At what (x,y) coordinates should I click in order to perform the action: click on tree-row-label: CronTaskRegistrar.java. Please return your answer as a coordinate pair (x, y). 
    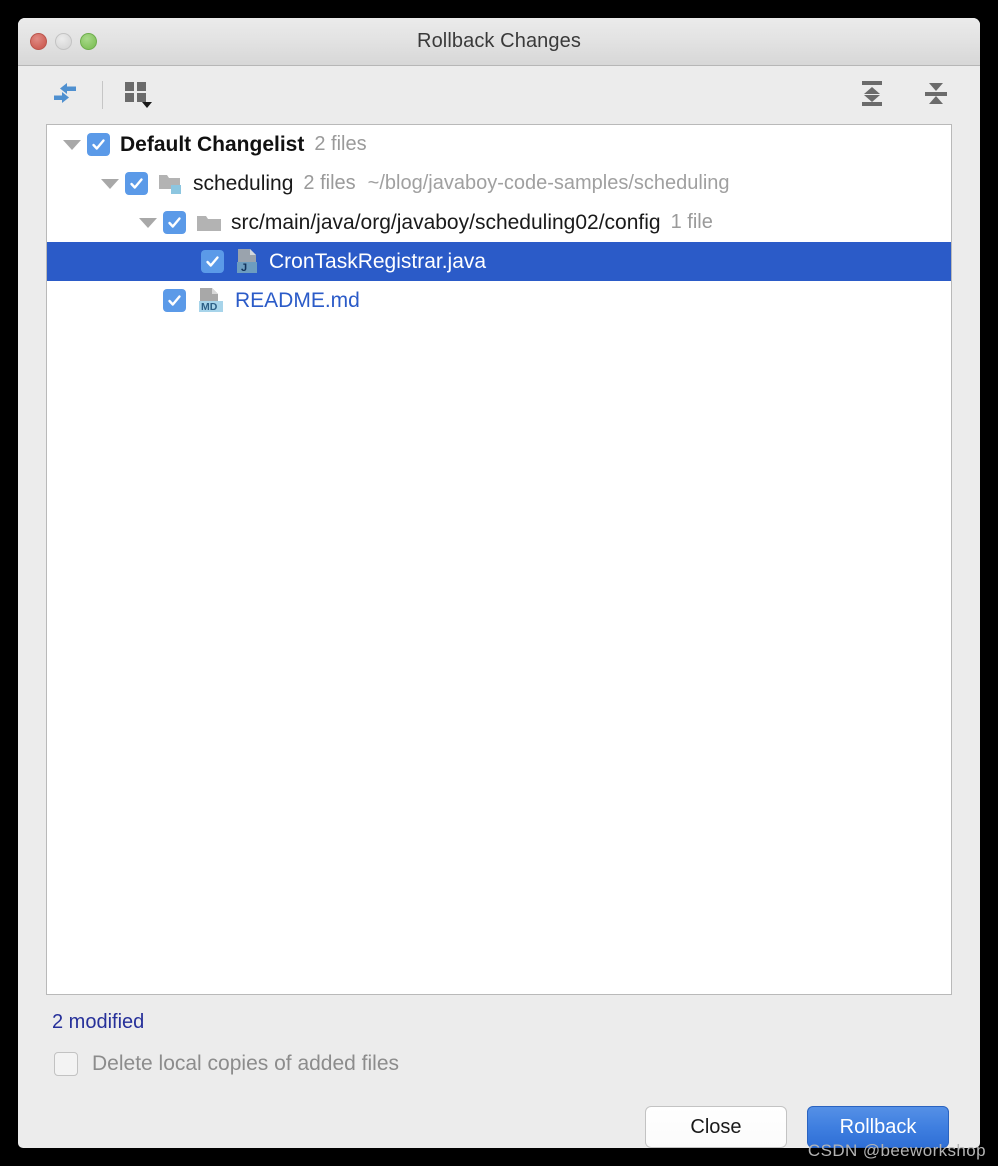
    Looking at the image, I should click on (378, 261).